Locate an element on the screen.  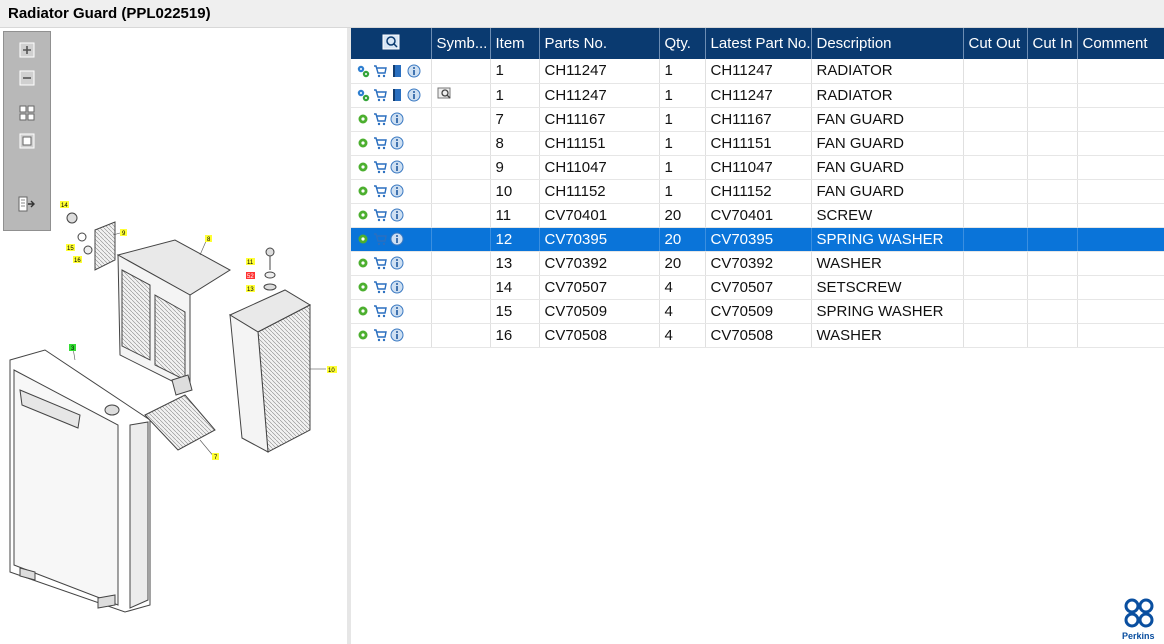
latest-part-no-cell: CV70395 is located at coordinates (758, 239).